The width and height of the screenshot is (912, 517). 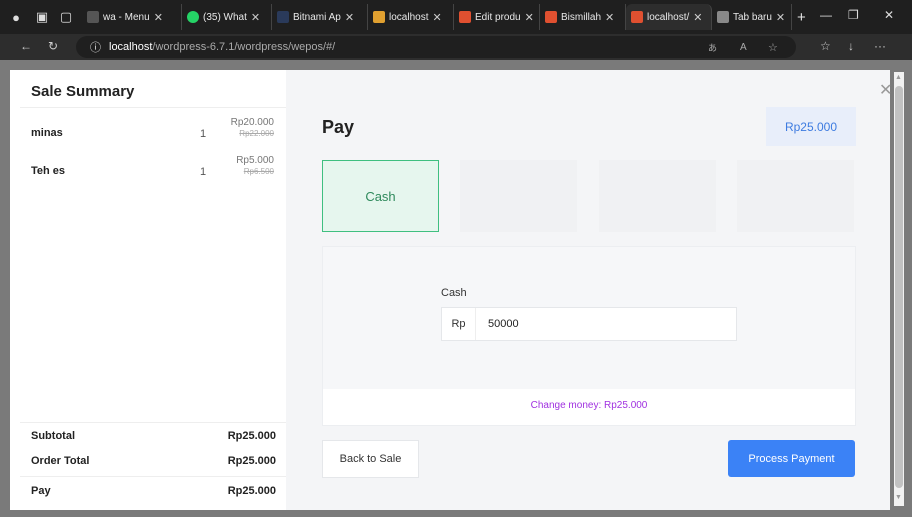 I want to click on tab-4: Edit produ ✕, so click(x=497, y=17).